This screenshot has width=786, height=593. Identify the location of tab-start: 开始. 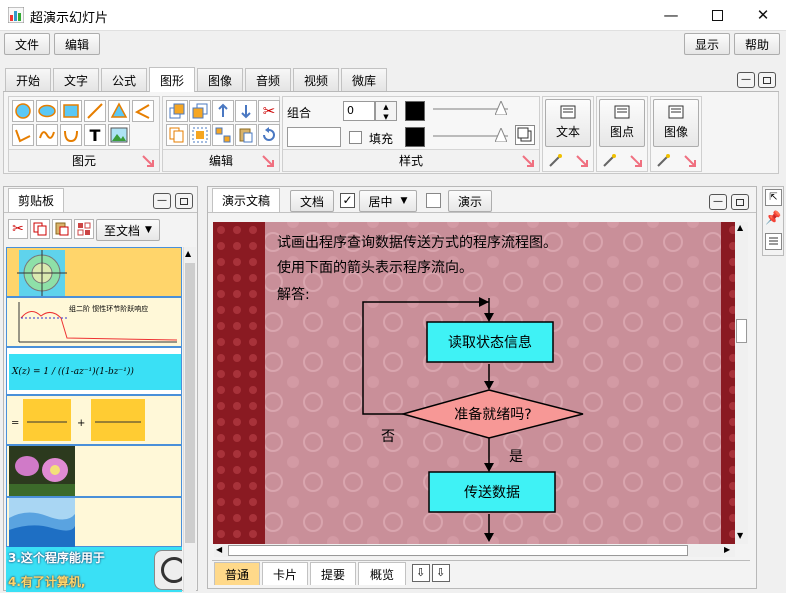
(28, 79).